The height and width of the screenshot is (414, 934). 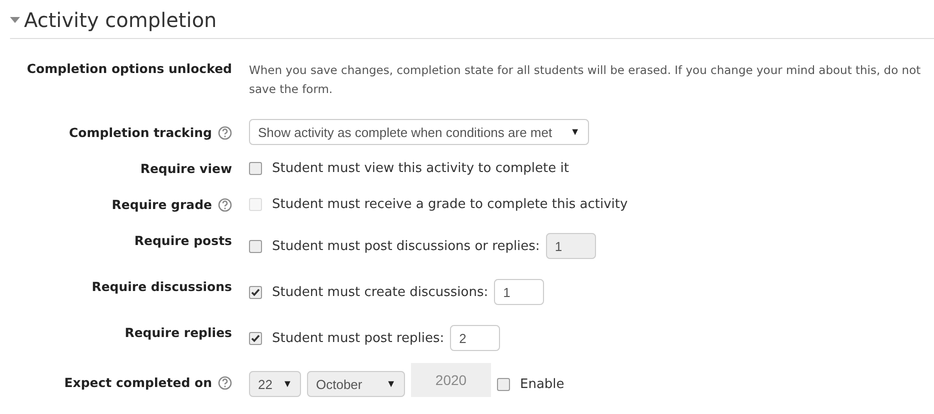 I want to click on field-label: Require view, so click(x=186, y=168).